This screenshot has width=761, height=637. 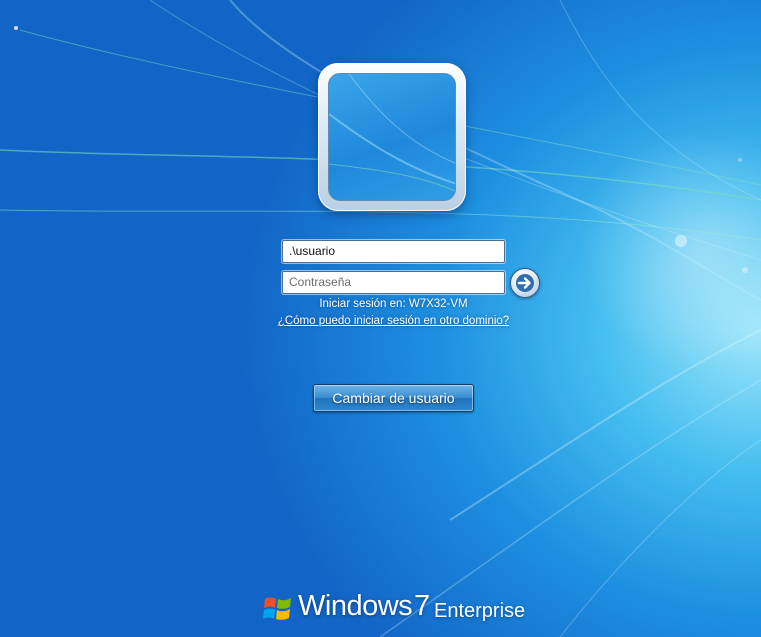 I want to click on windows-flag-icon, so click(x=277, y=608).